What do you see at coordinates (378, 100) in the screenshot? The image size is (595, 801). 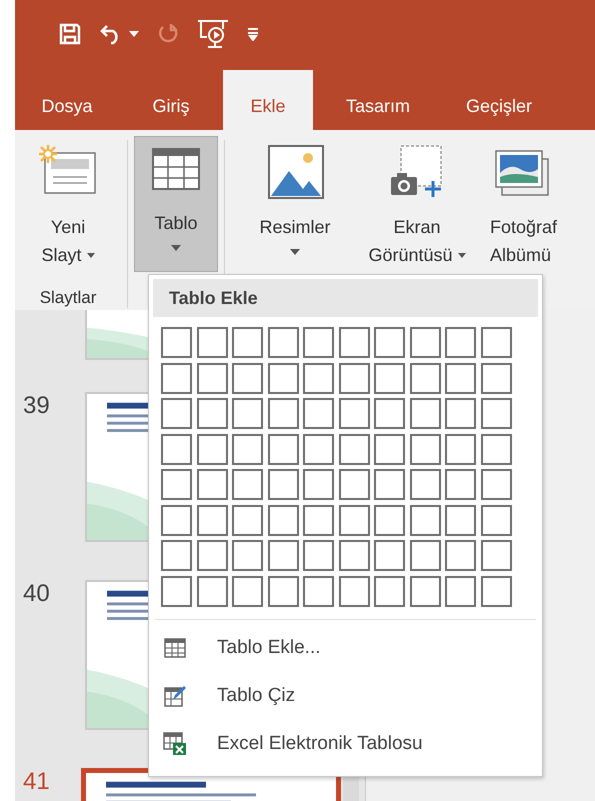 I see `ribbon-tab: Tasarım` at bounding box center [378, 100].